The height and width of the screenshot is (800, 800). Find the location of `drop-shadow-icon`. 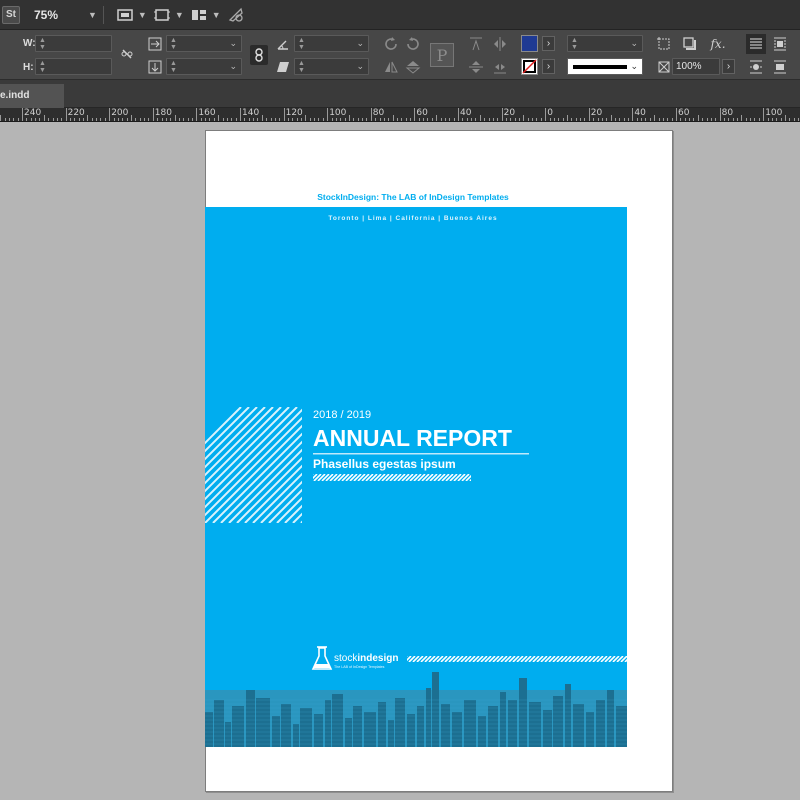

drop-shadow-icon is located at coordinates (690, 44).